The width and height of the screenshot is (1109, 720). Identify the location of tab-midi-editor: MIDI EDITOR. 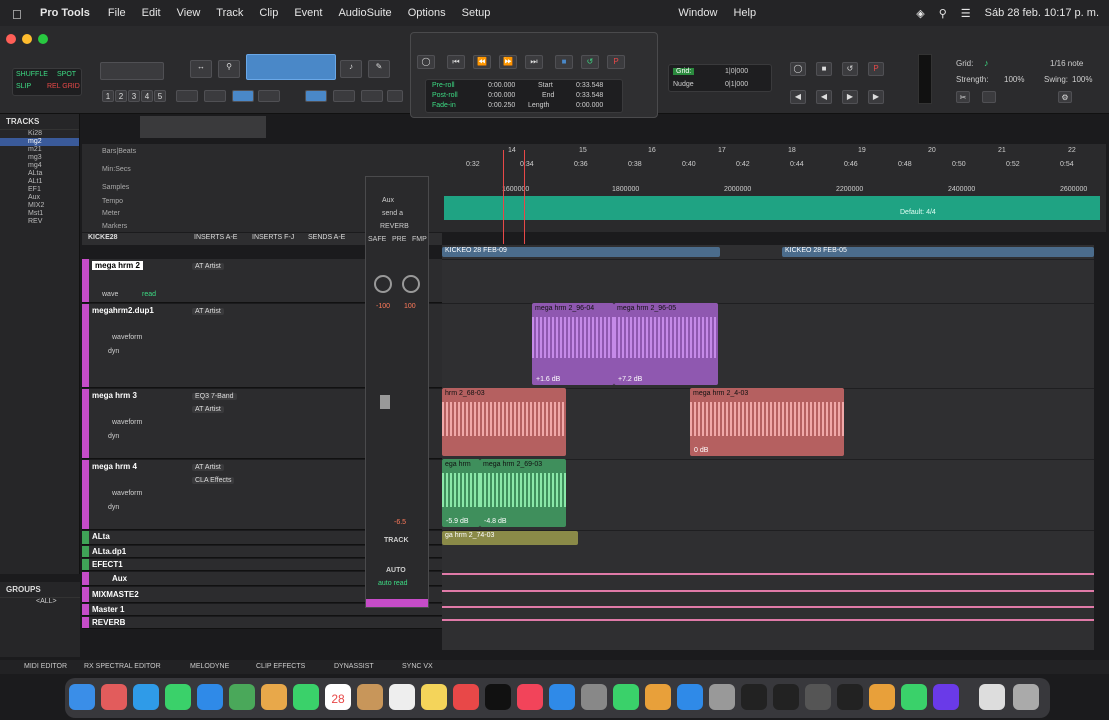
(45, 666).